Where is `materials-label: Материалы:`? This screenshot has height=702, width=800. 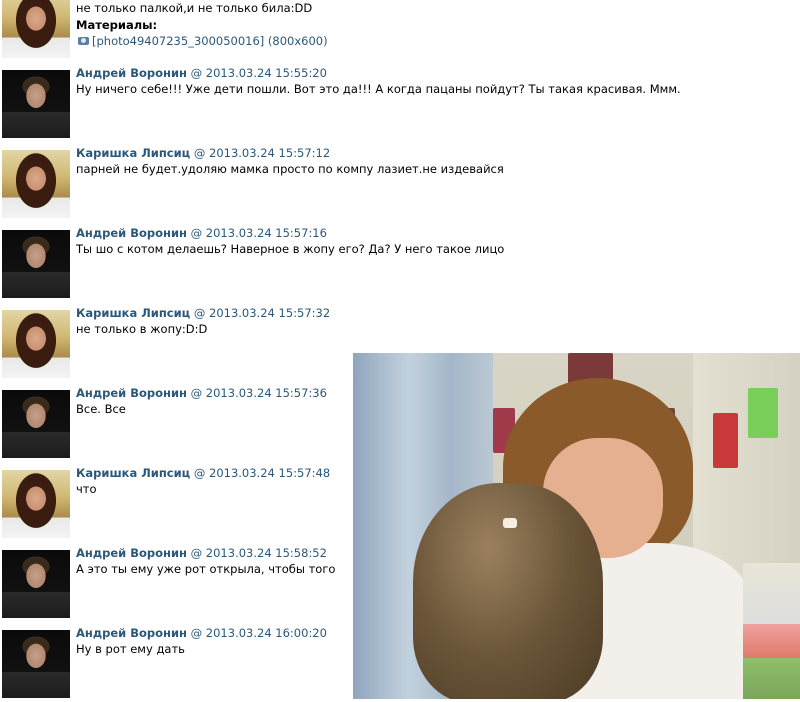 materials-label: Материалы: is located at coordinates (117, 25).